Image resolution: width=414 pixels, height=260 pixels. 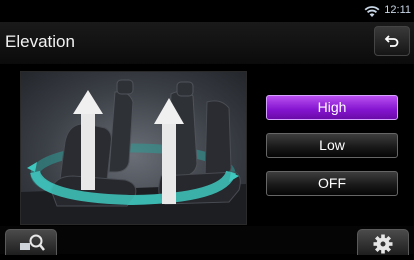 I want to click on wifi-icon, so click(x=372, y=11).